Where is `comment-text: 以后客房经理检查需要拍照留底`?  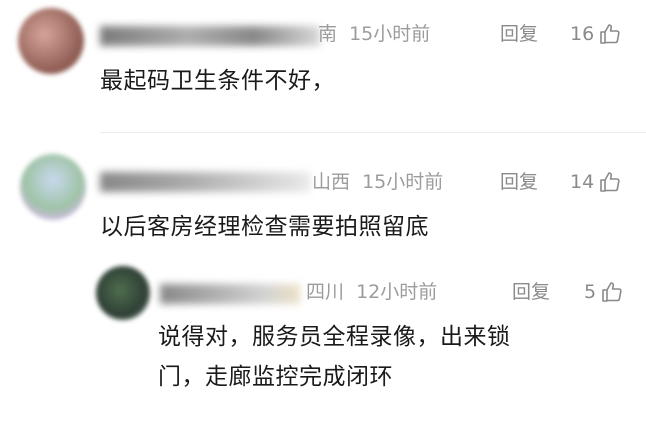
comment-text: 以后客房经理检查需要拍照留底 is located at coordinates (264, 227).